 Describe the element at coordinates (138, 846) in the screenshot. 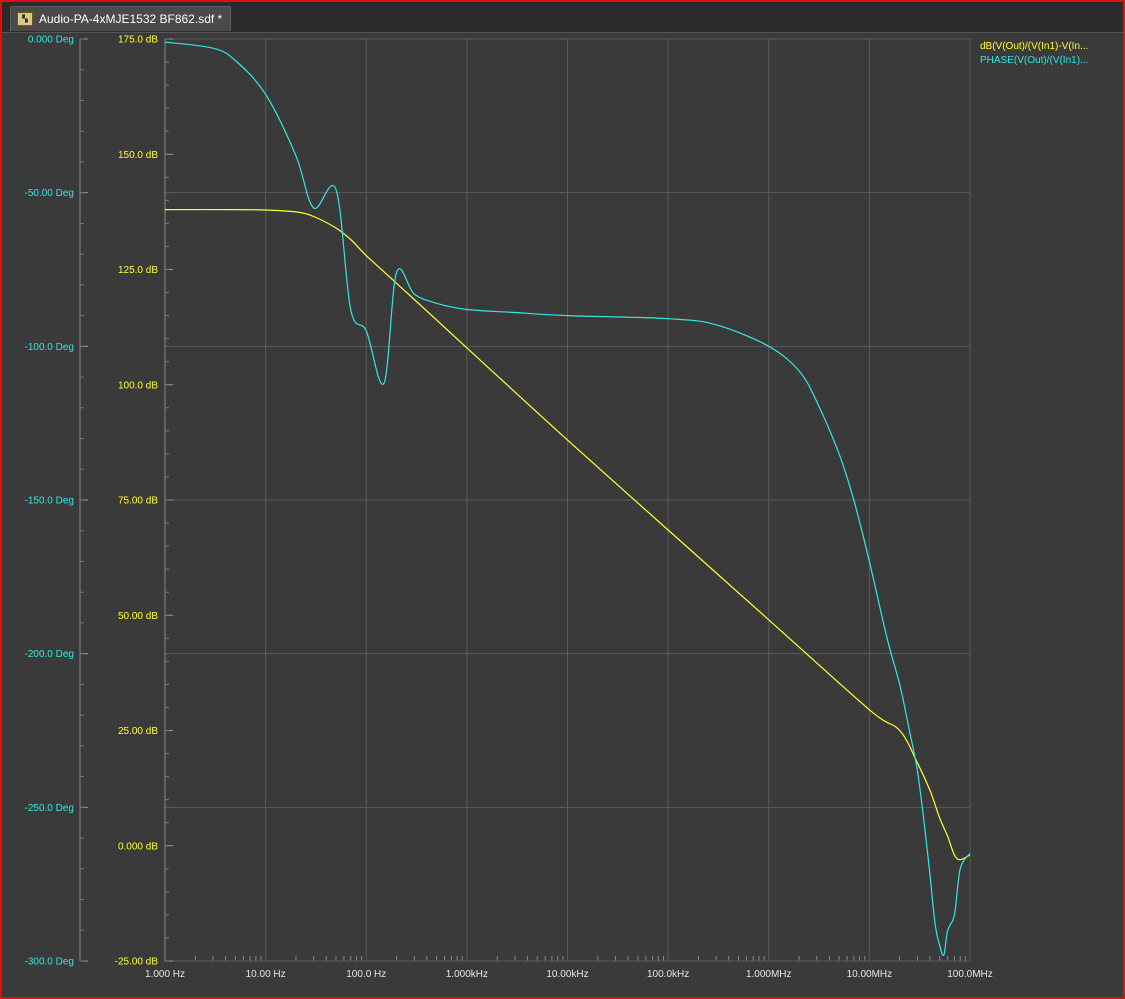

I see `db-tick-label: 0.000 dB` at that location.